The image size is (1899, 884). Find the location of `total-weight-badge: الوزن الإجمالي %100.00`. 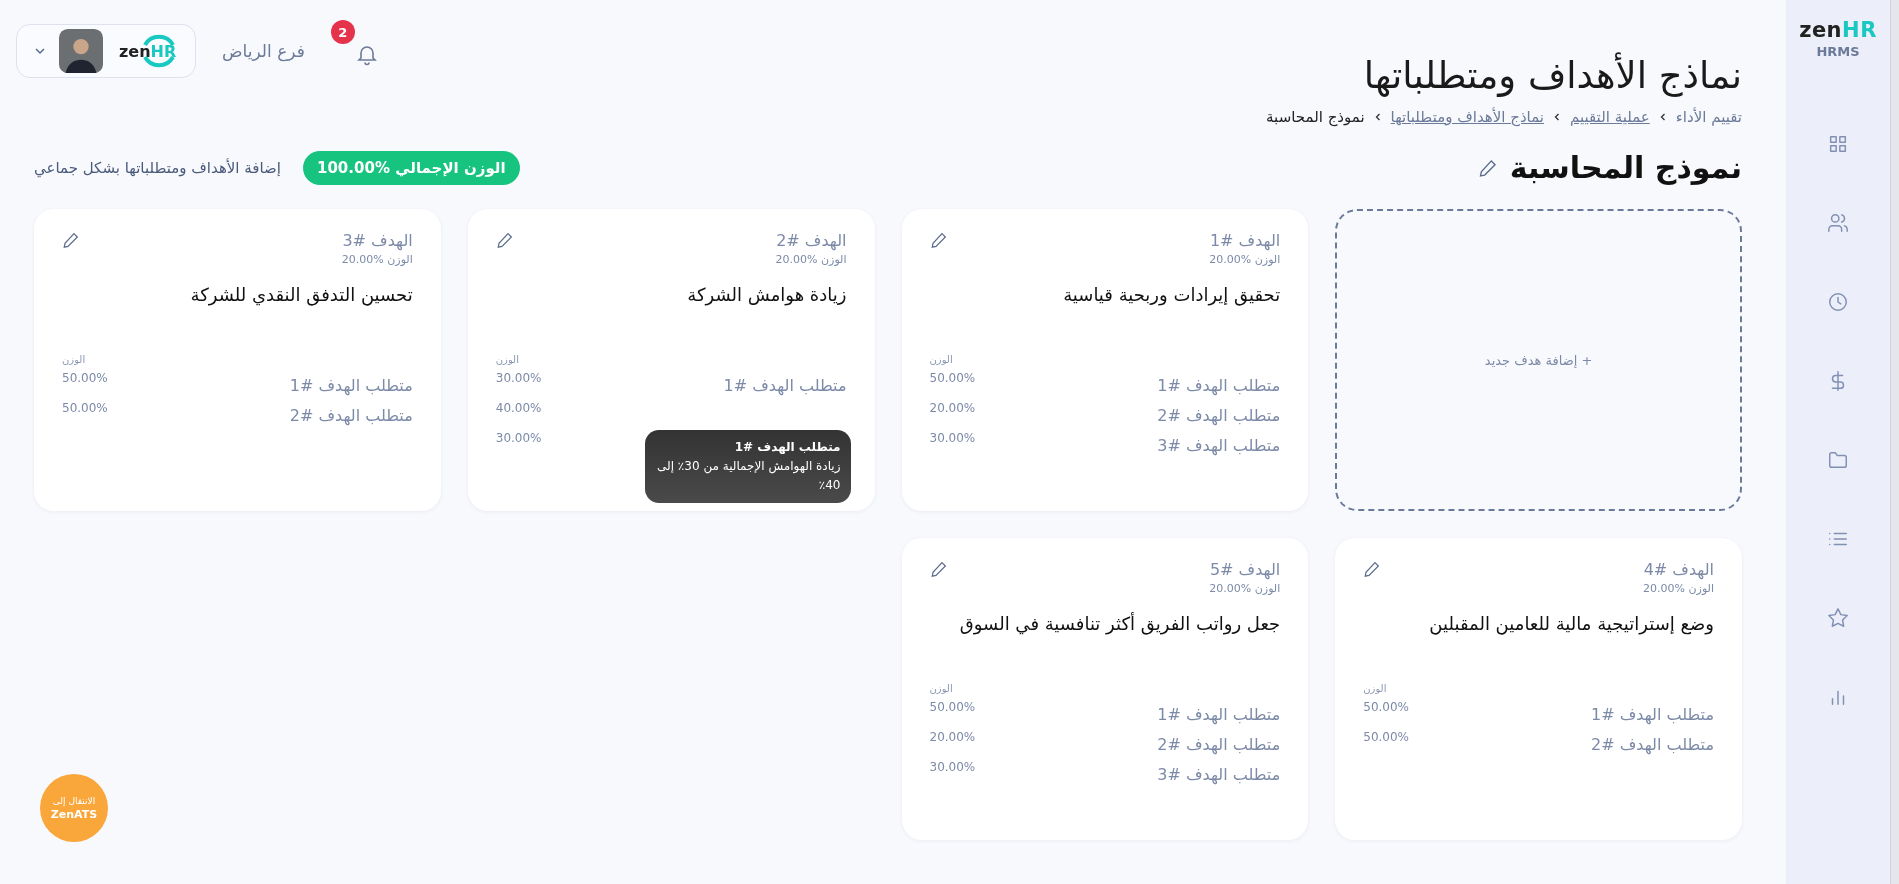

total-weight-badge: الوزن الإجمالي %100.00 is located at coordinates (411, 167).